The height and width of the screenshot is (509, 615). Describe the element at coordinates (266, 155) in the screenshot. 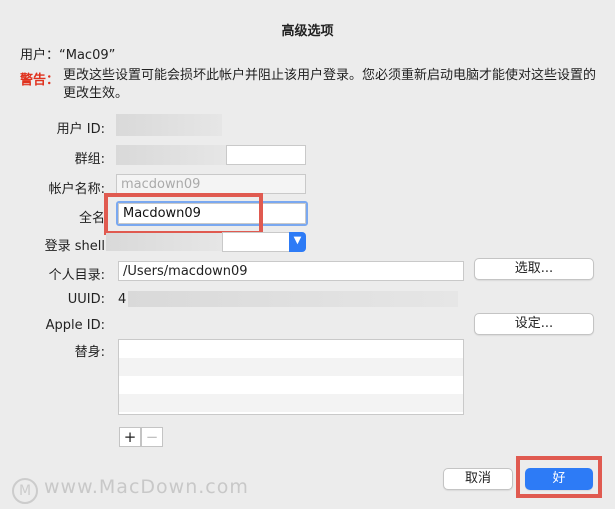

I see `group-field` at that location.